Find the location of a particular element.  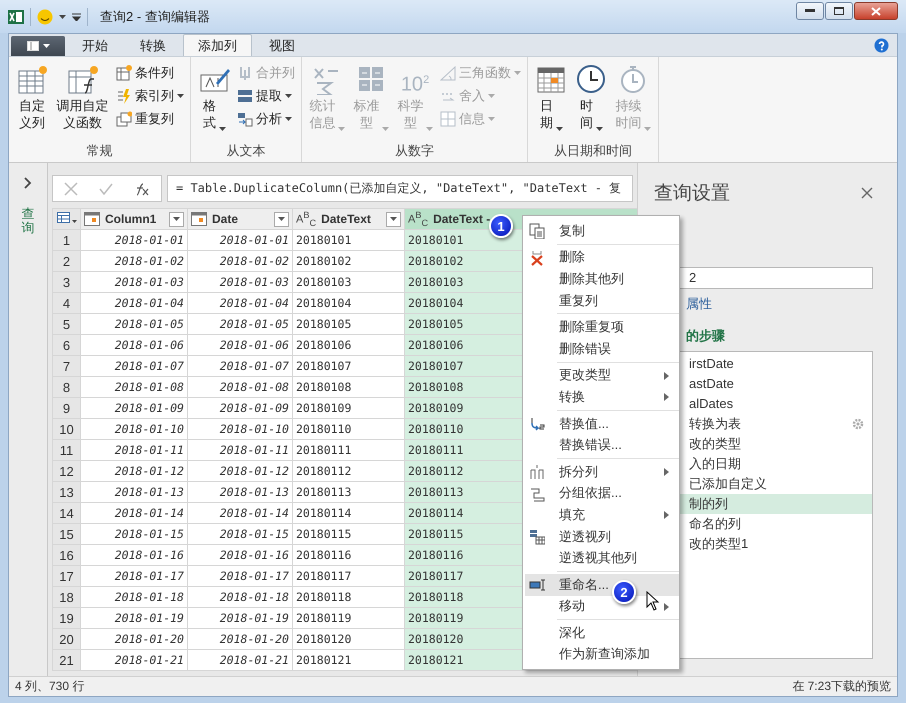

menu-item: 删除 is located at coordinates (602, 257).